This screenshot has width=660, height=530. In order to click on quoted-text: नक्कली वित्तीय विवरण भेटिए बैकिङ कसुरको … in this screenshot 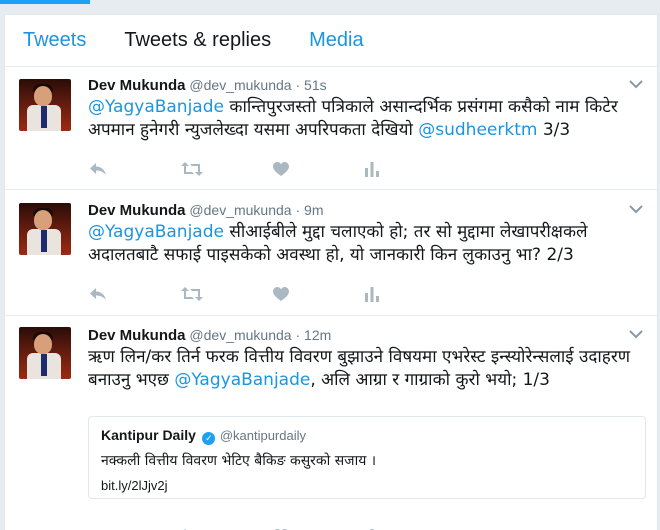, I will do `click(239, 461)`.